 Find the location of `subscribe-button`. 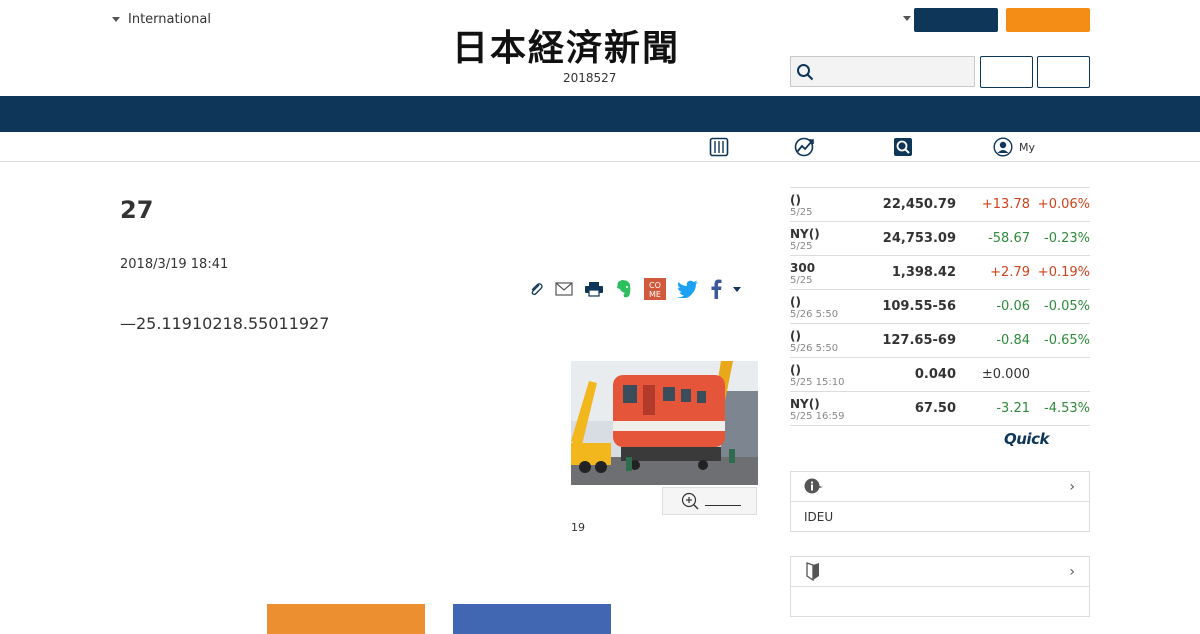

subscribe-button is located at coordinates (1048, 20).